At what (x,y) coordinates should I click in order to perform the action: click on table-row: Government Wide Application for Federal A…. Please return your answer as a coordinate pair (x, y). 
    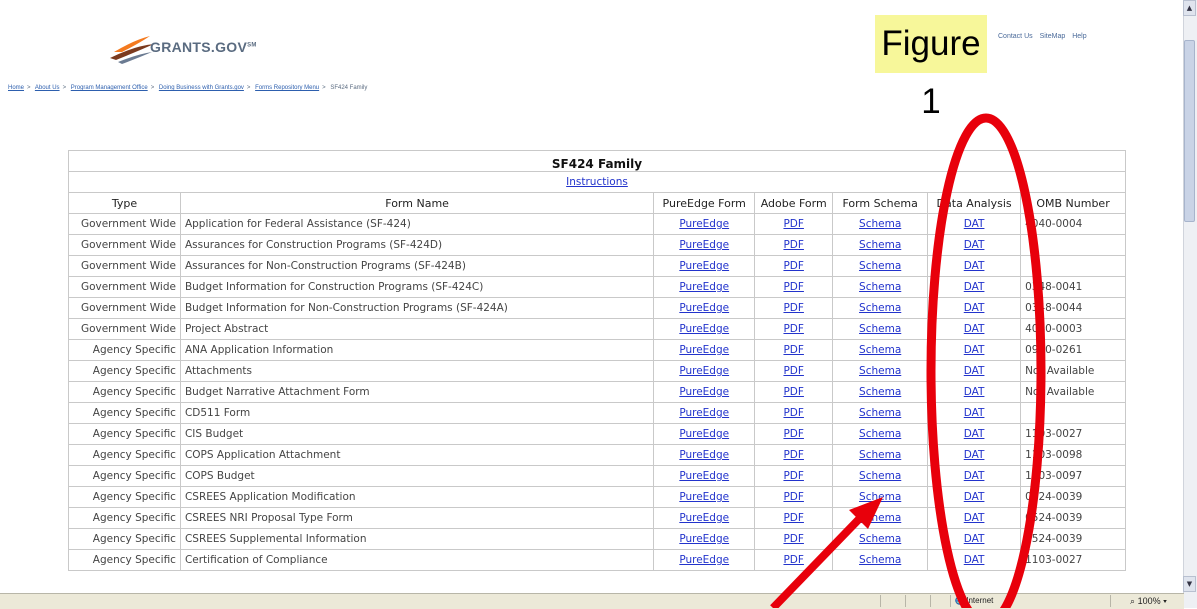
    Looking at the image, I should click on (597, 224).